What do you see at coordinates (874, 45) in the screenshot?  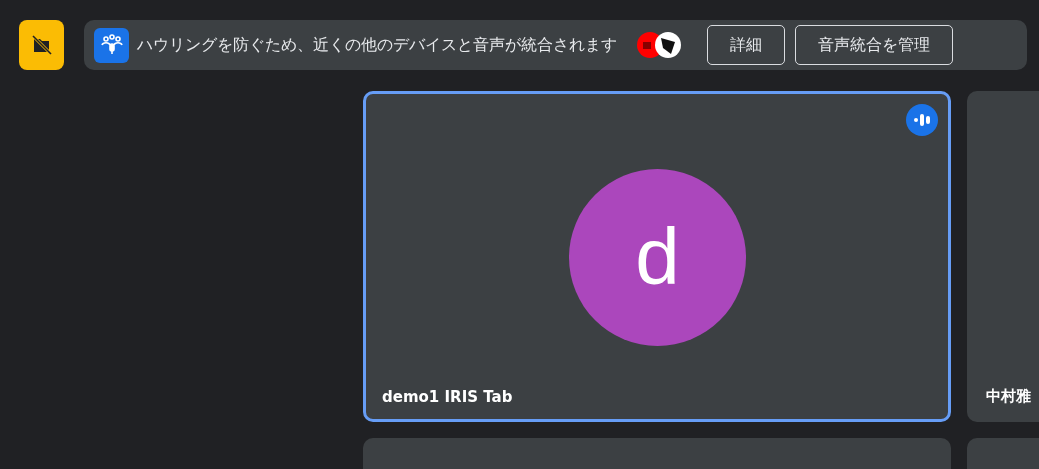 I see `banner-button: 音声統合を管理` at bounding box center [874, 45].